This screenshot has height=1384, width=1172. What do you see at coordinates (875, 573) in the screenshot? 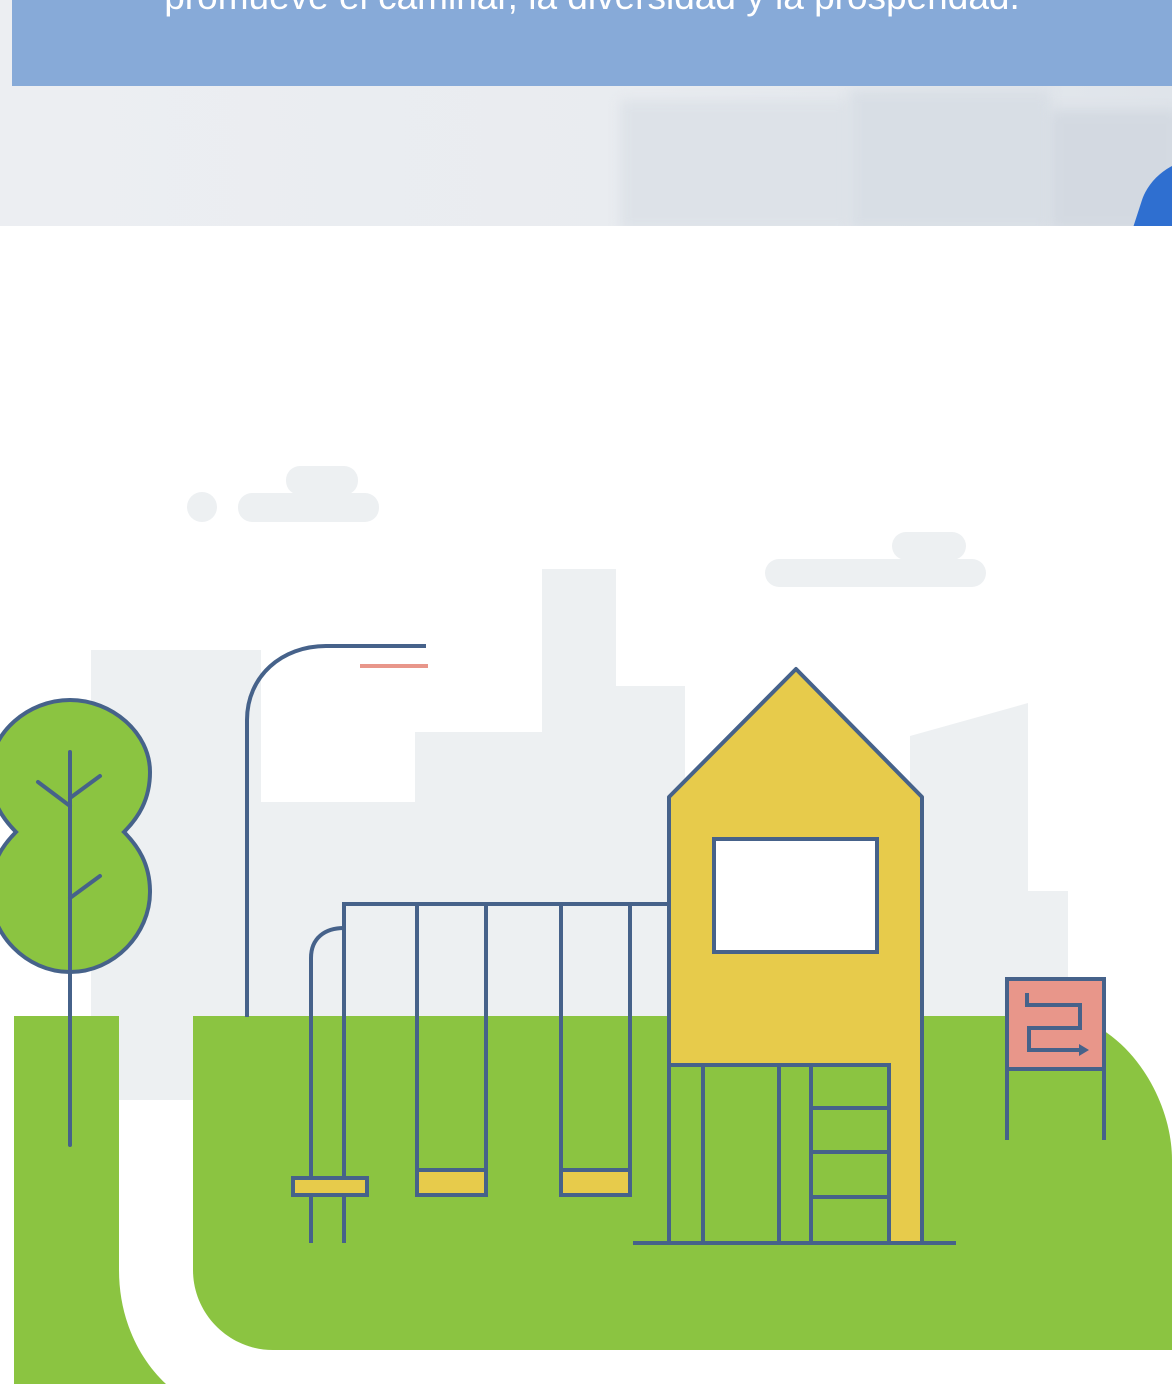
I see `cloud-right-bottom` at bounding box center [875, 573].